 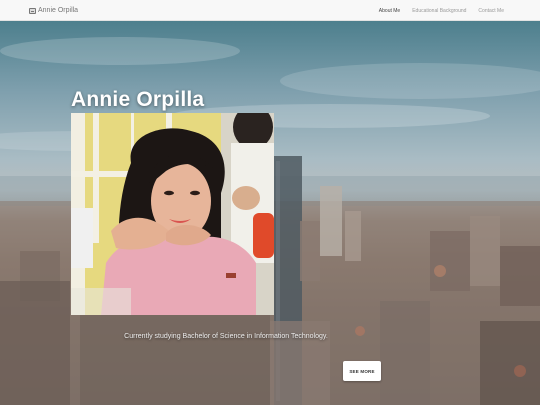 What do you see at coordinates (58, 10) in the screenshot?
I see `brand-label: Annie Orpilla` at bounding box center [58, 10].